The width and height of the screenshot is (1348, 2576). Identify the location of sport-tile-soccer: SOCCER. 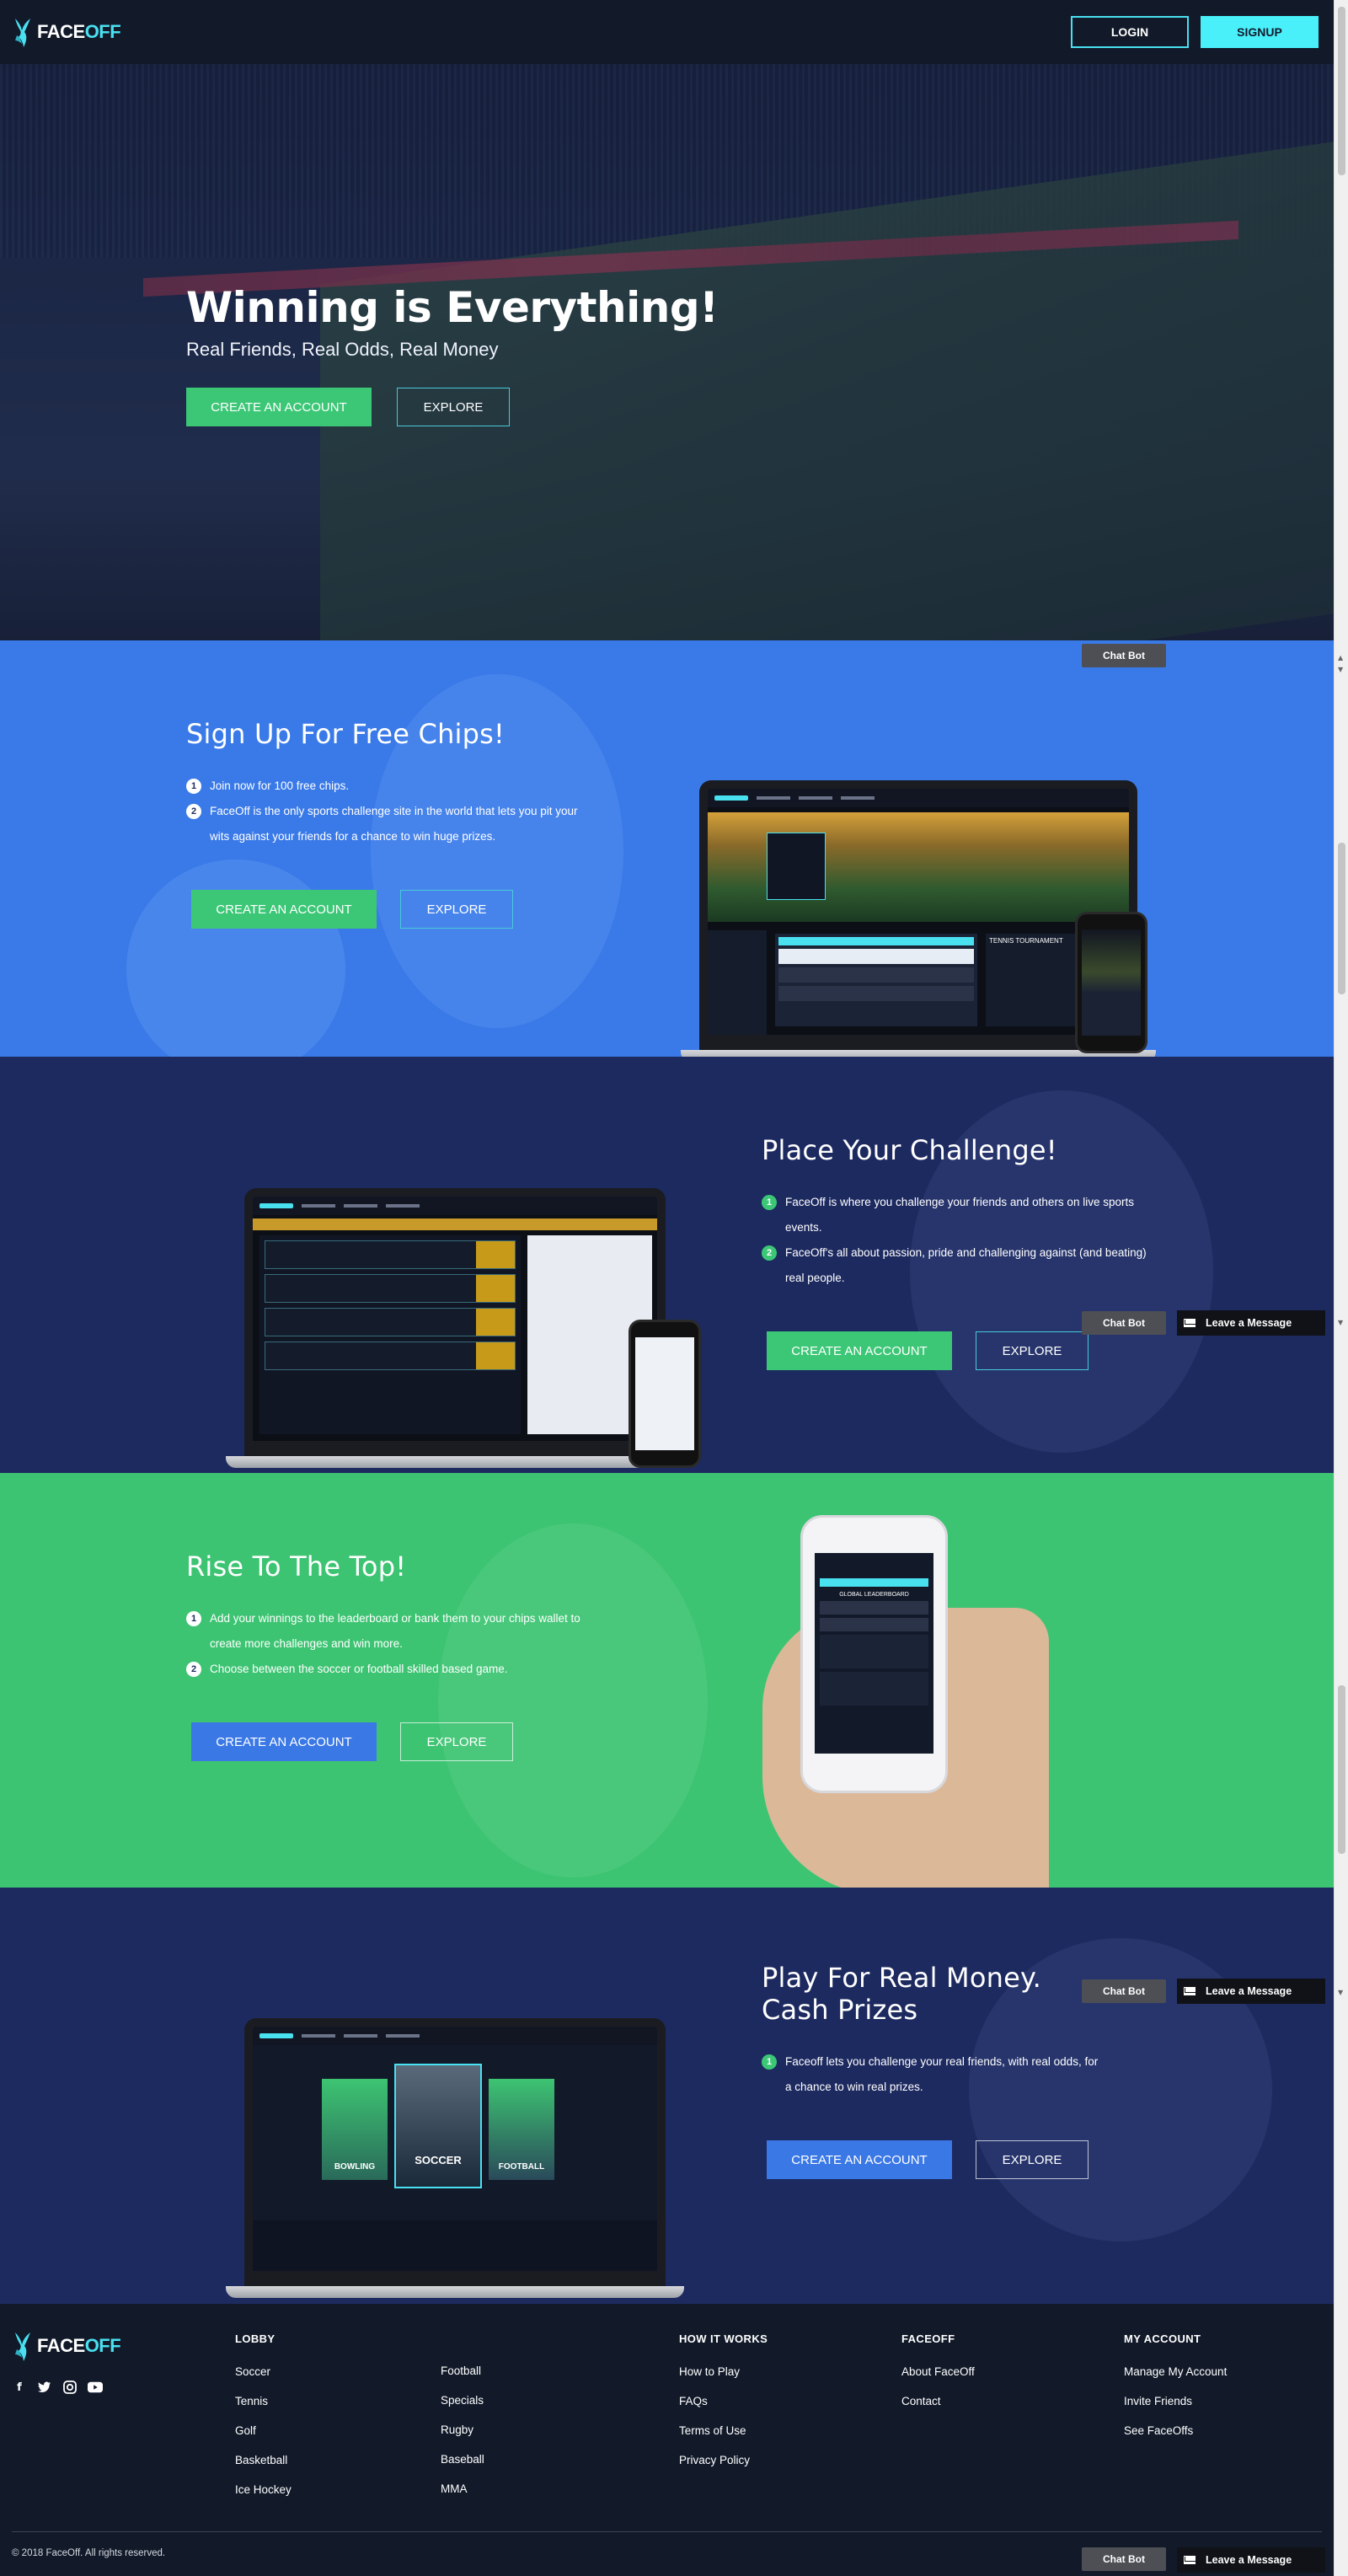
(438, 2126).